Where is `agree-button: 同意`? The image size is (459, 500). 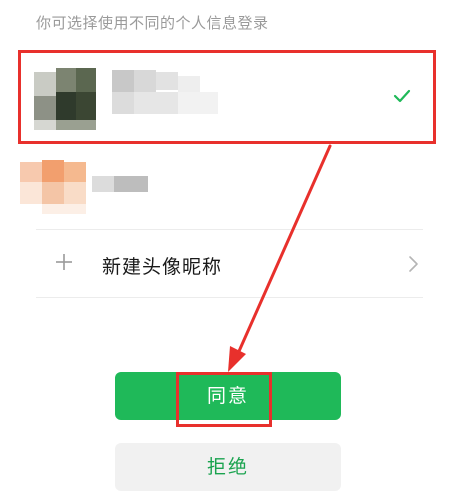
agree-button: 同意 is located at coordinates (228, 396).